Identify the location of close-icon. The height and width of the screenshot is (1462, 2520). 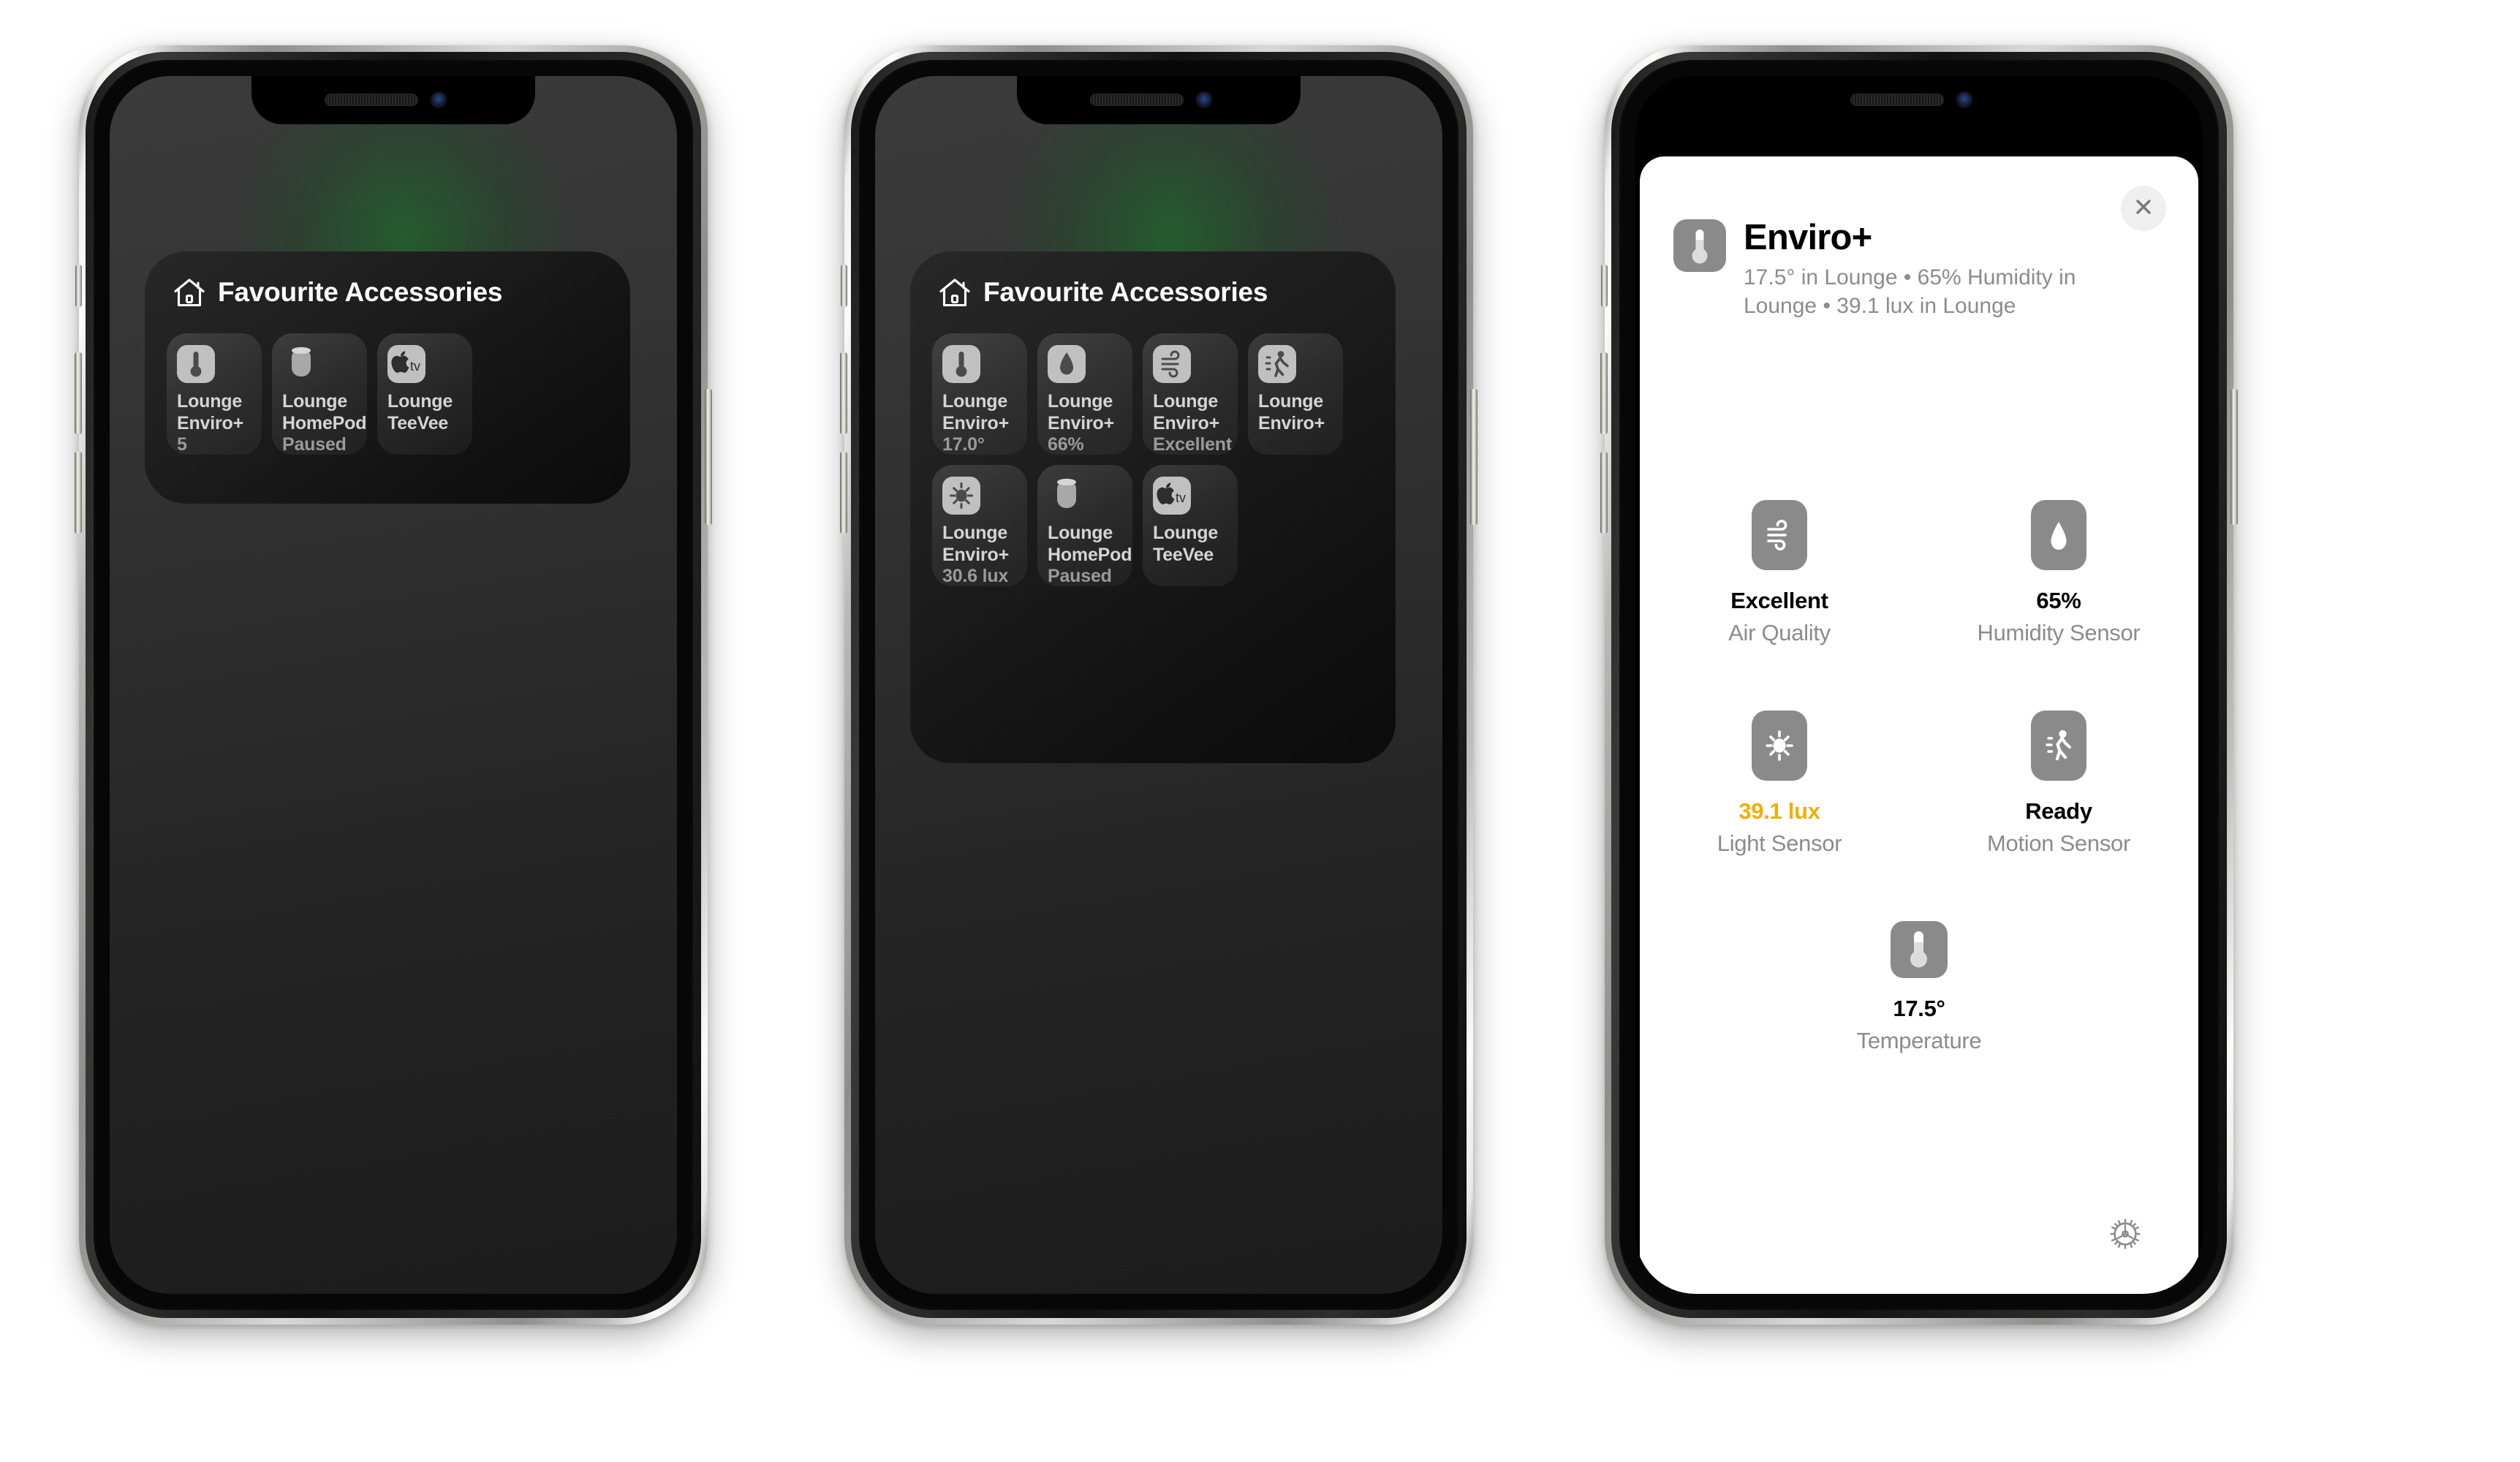
(2143, 208).